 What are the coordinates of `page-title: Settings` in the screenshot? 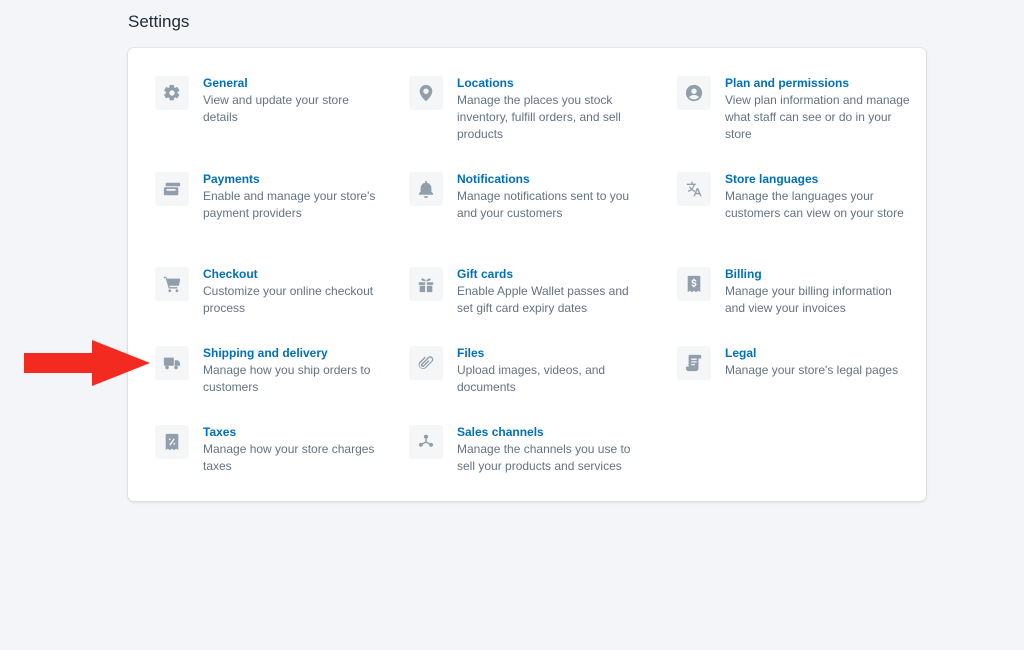 It's located at (159, 21).